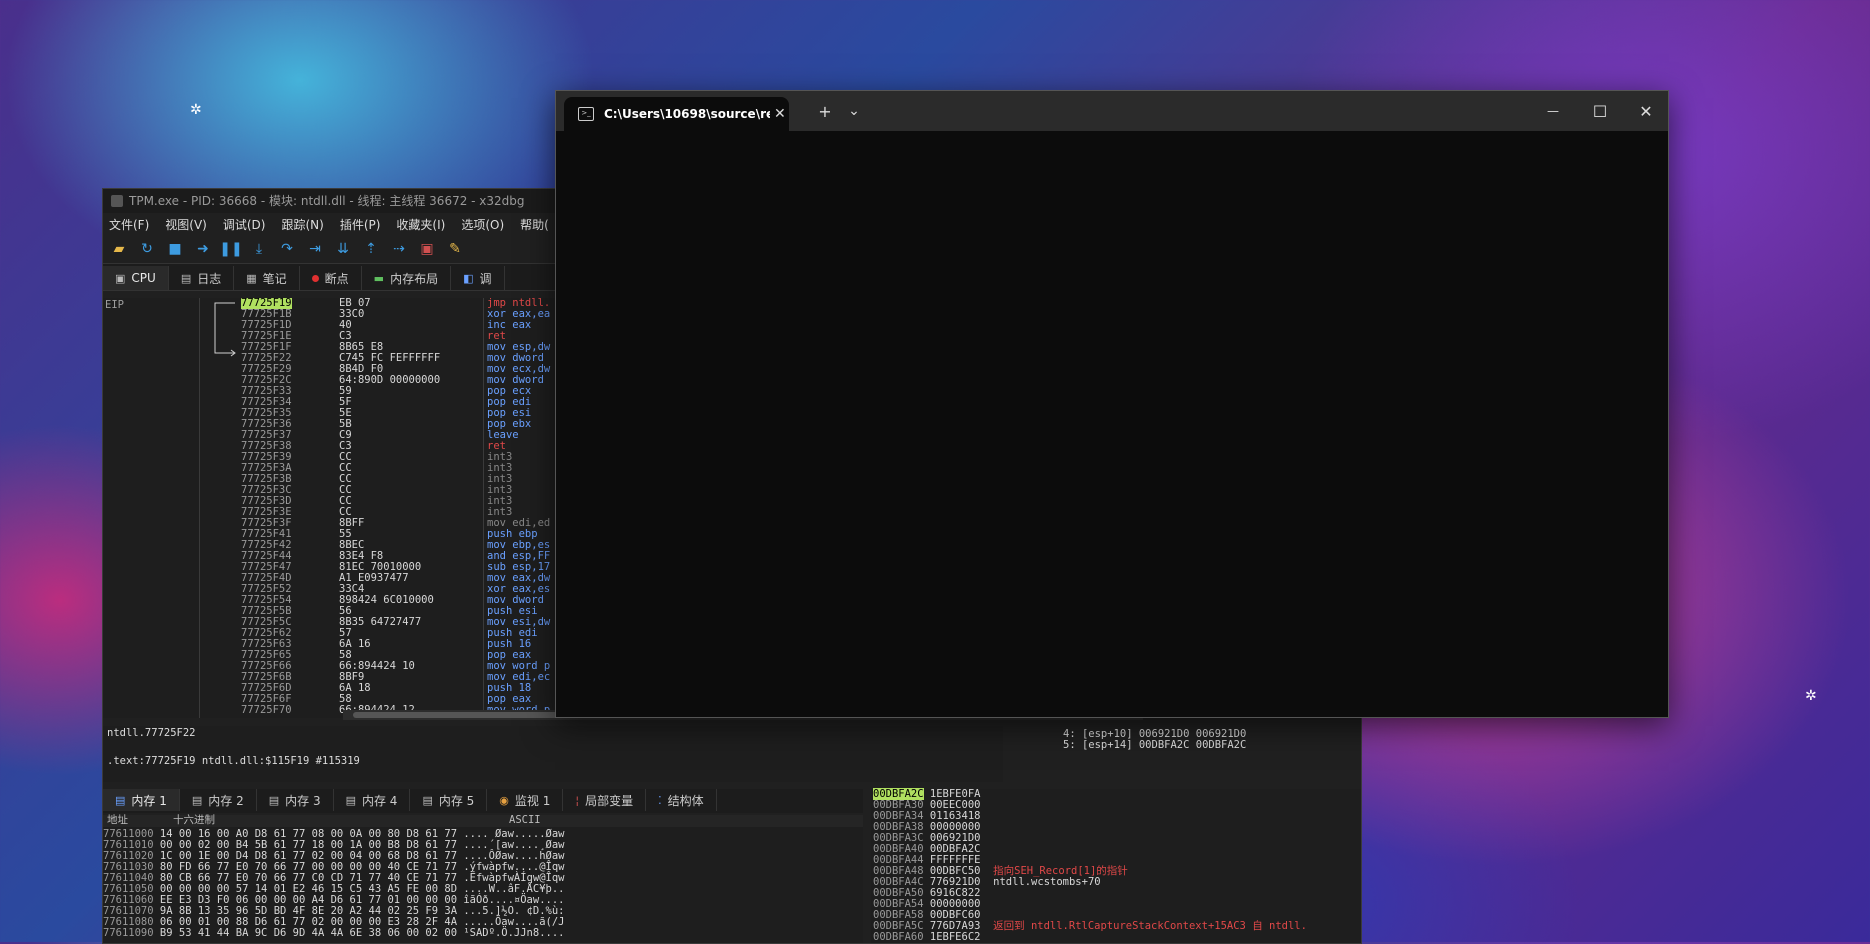  I want to click on tab-dump-4: ▤ 内存 4, so click(372, 800).